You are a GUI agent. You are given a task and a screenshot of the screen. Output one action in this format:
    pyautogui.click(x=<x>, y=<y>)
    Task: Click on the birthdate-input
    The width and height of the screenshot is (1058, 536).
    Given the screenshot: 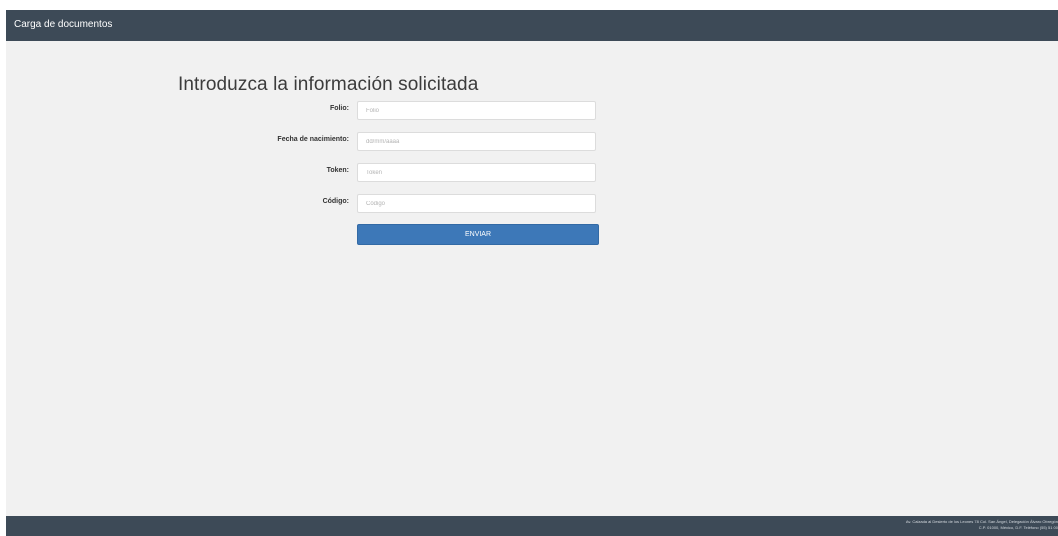 What is the action you would take?
    pyautogui.click(x=476, y=141)
    